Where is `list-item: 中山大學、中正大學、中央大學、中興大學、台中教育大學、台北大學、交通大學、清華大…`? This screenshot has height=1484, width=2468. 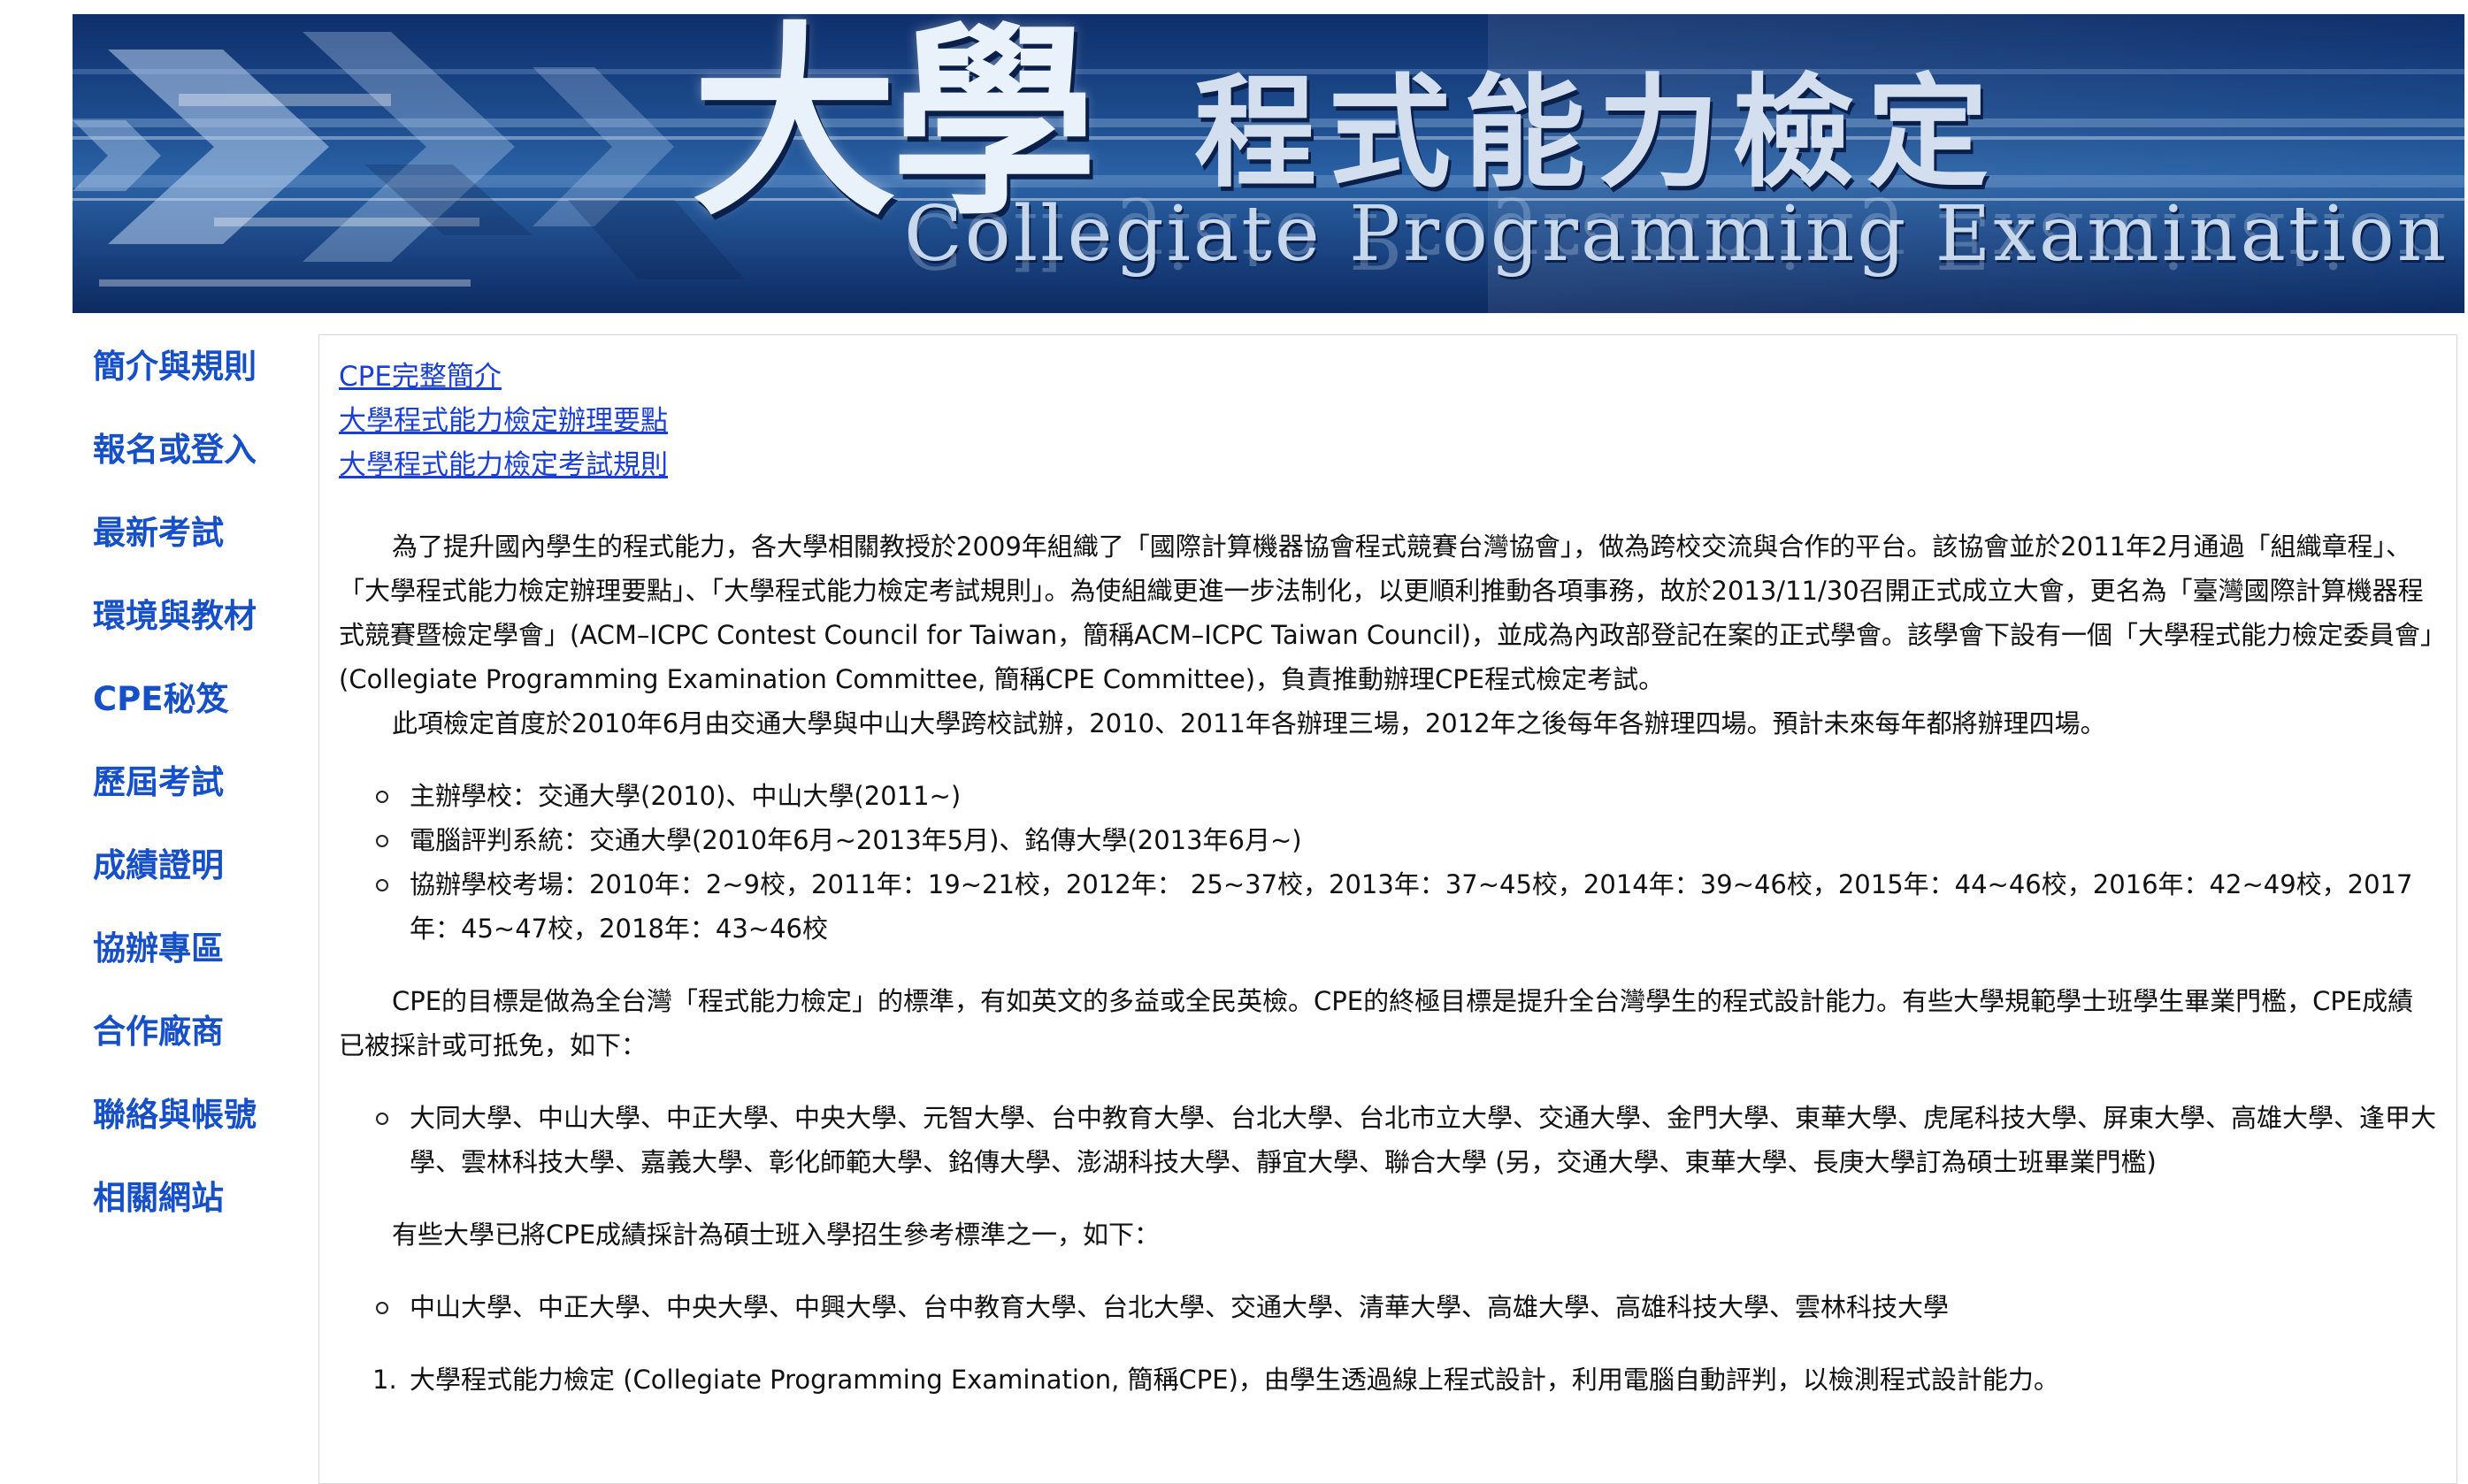
list-item: 中山大學、中正大學、中央大學、中興大學、台中教育大學、台北大學、交通大學、清華大… is located at coordinates (1407, 1307).